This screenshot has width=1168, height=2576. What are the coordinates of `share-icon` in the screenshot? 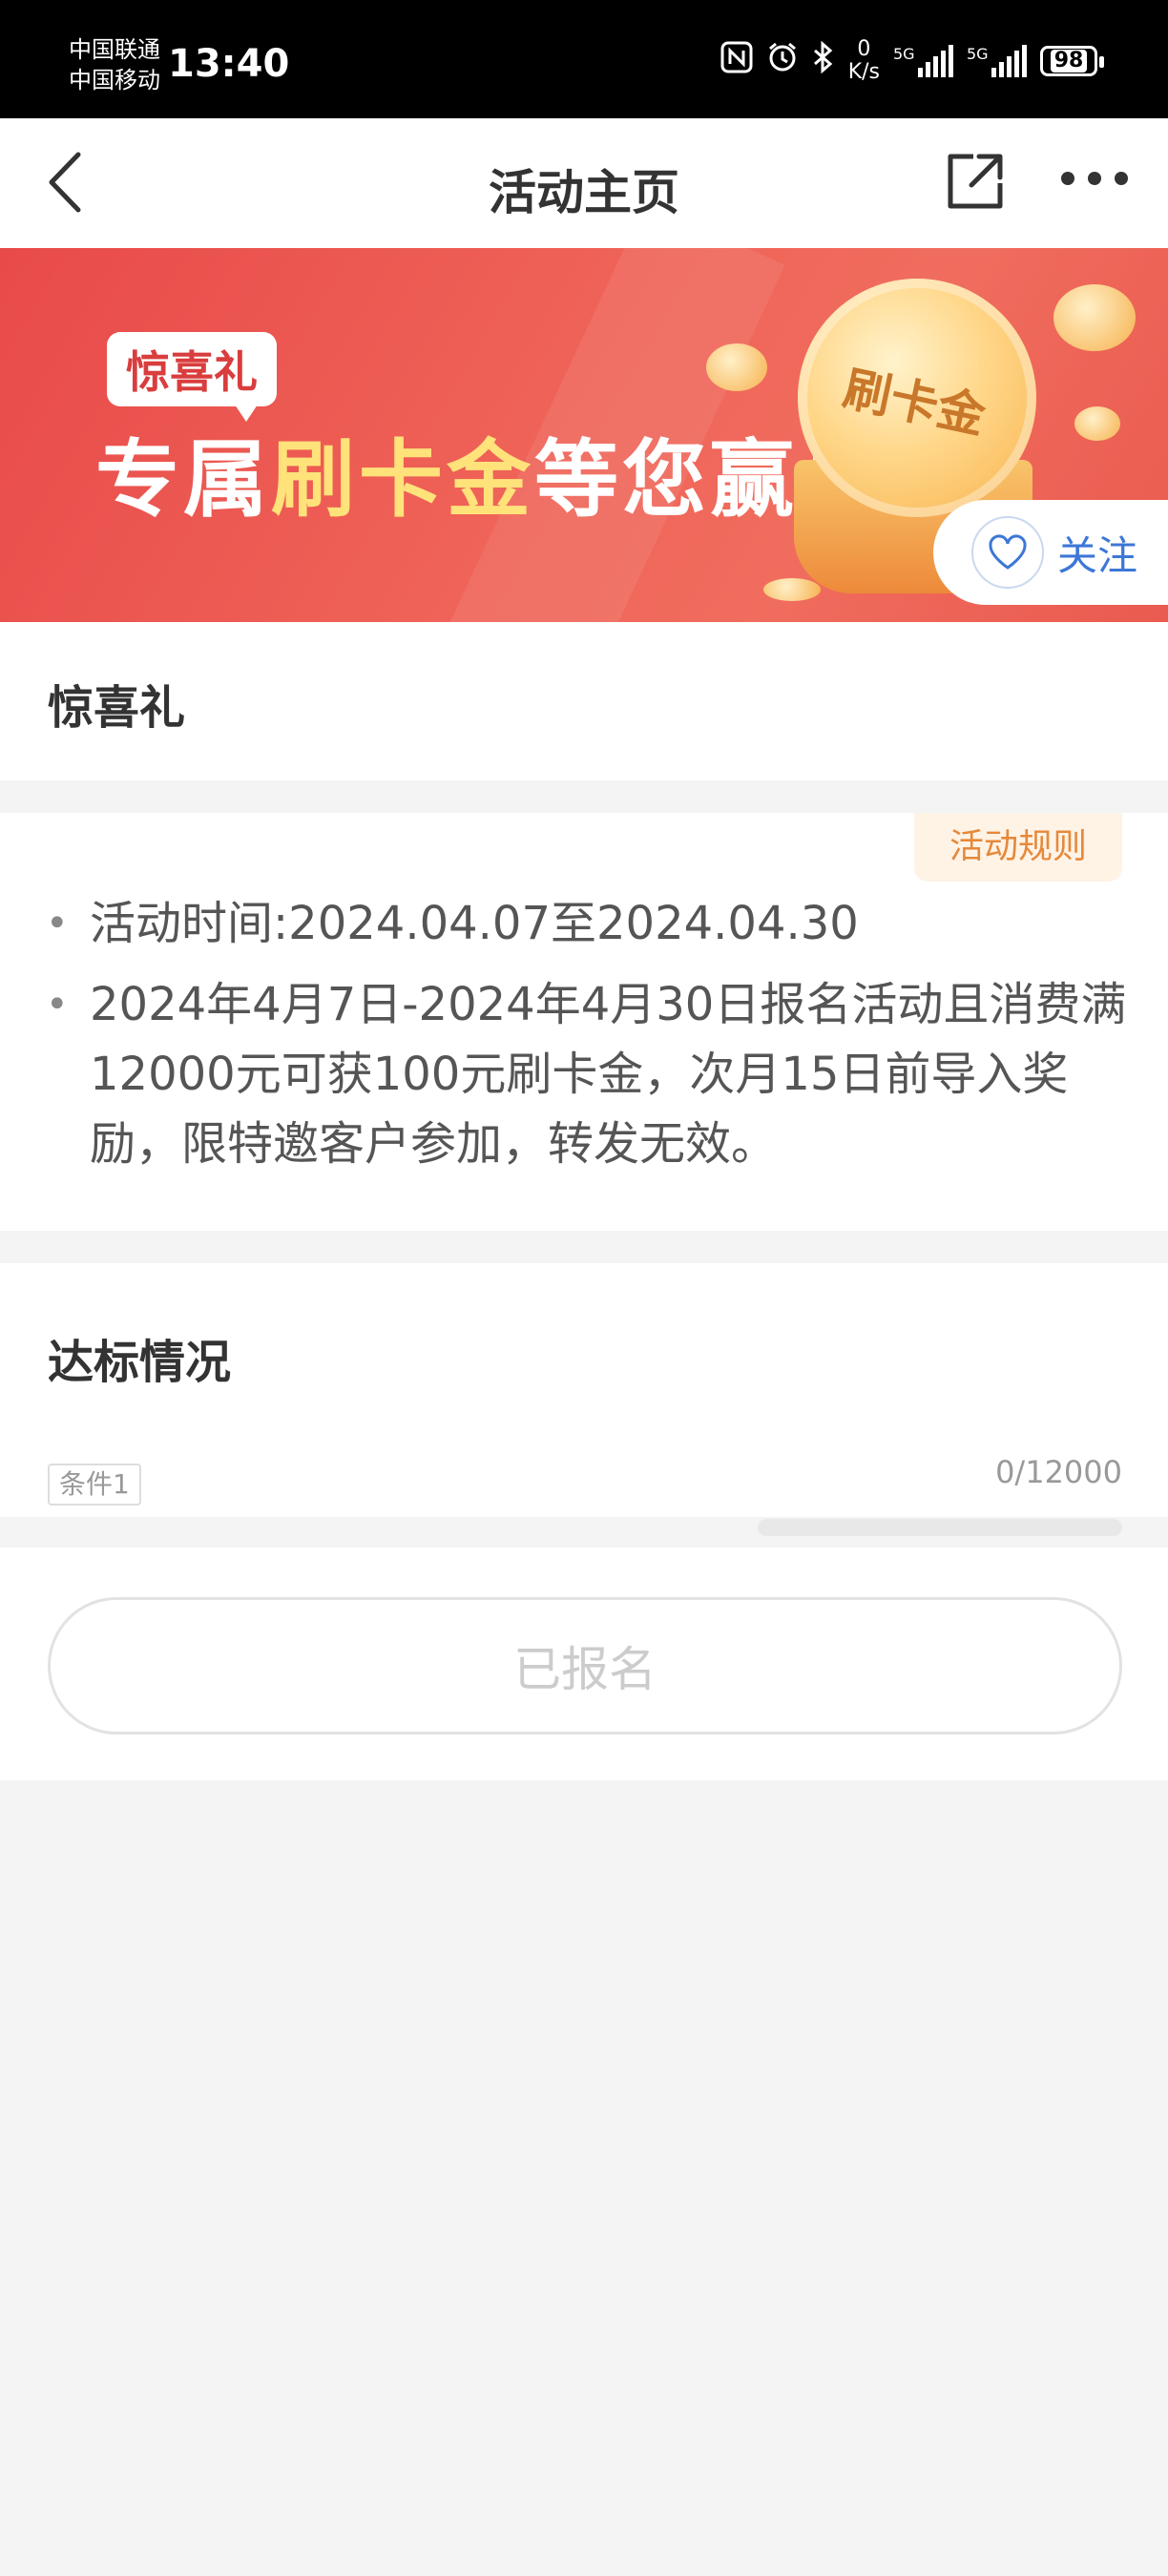 It's located at (975, 181).